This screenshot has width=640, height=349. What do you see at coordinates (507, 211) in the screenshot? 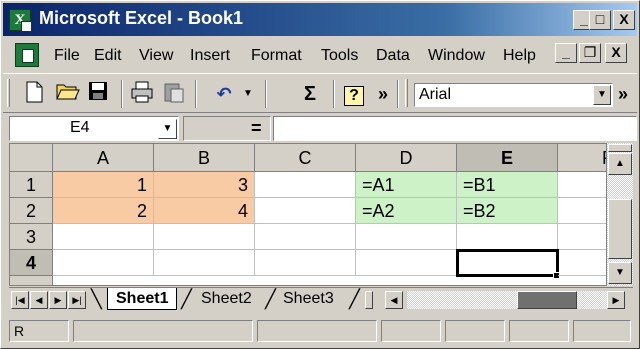
I see `cell-e2: =B2` at bounding box center [507, 211].